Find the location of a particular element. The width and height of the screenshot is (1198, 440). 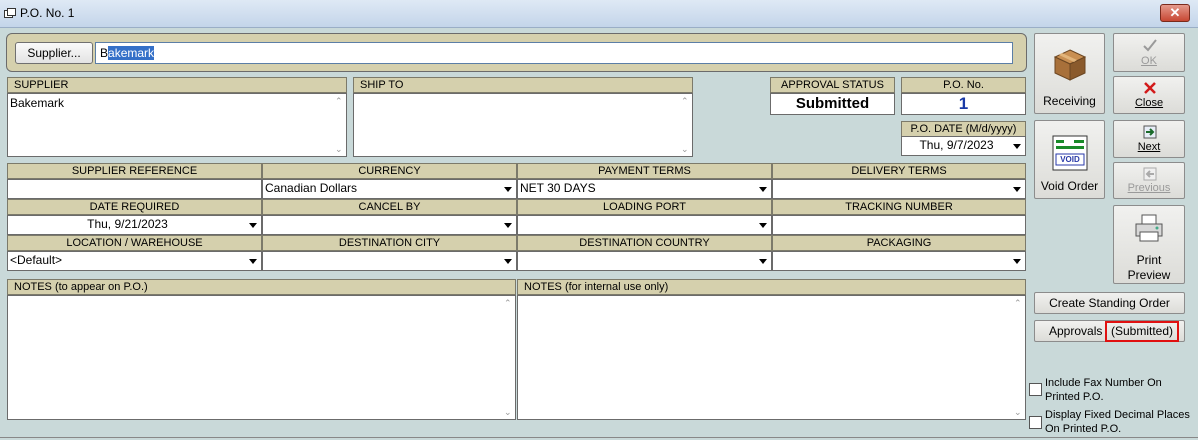

approval-status-value: Submitted is located at coordinates (832, 104).